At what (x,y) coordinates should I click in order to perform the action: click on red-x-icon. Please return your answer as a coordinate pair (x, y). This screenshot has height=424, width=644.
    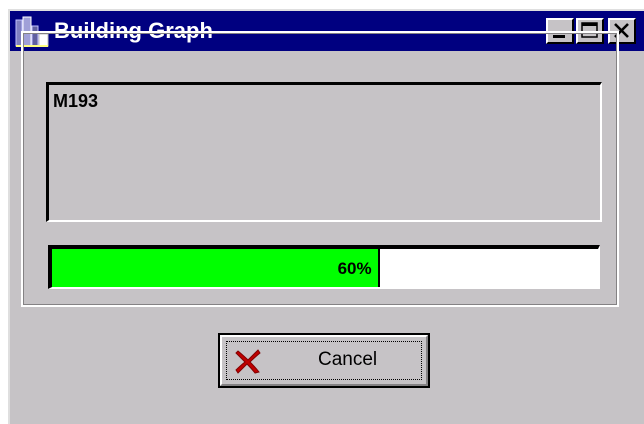
    Looking at the image, I should click on (248, 361).